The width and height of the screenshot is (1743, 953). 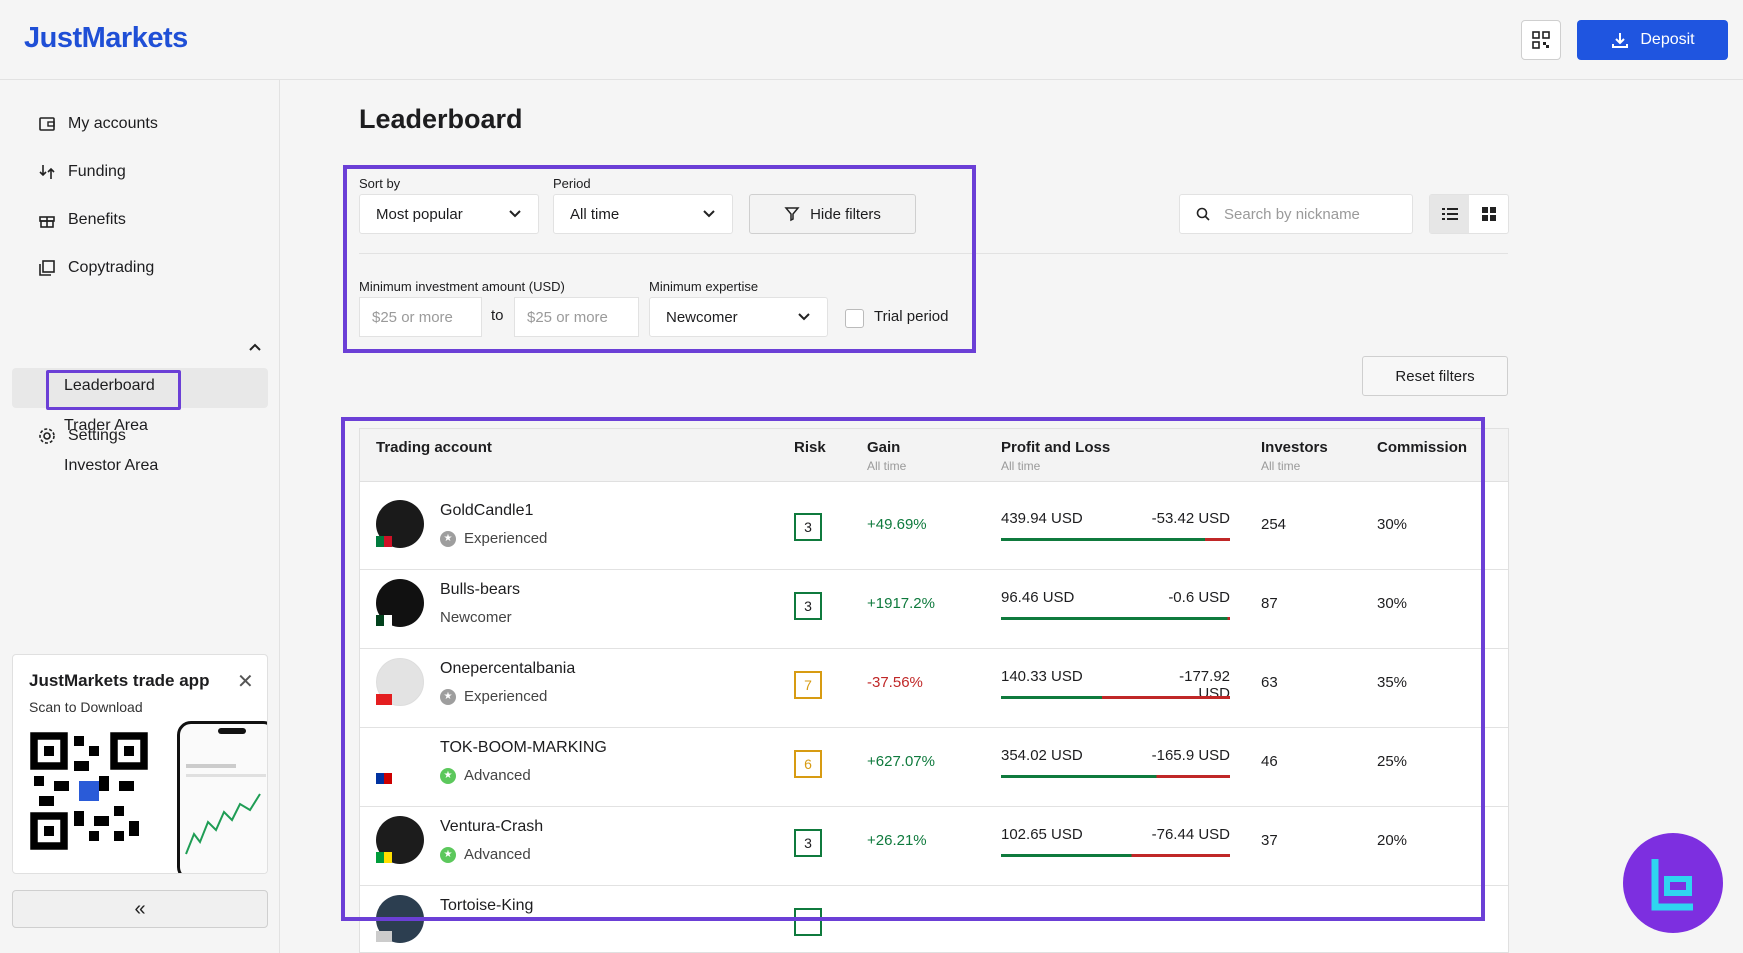 What do you see at coordinates (97, 435) in the screenshot?
I see `sidebar-item-label: Settings` at bounding box center [97, 435].